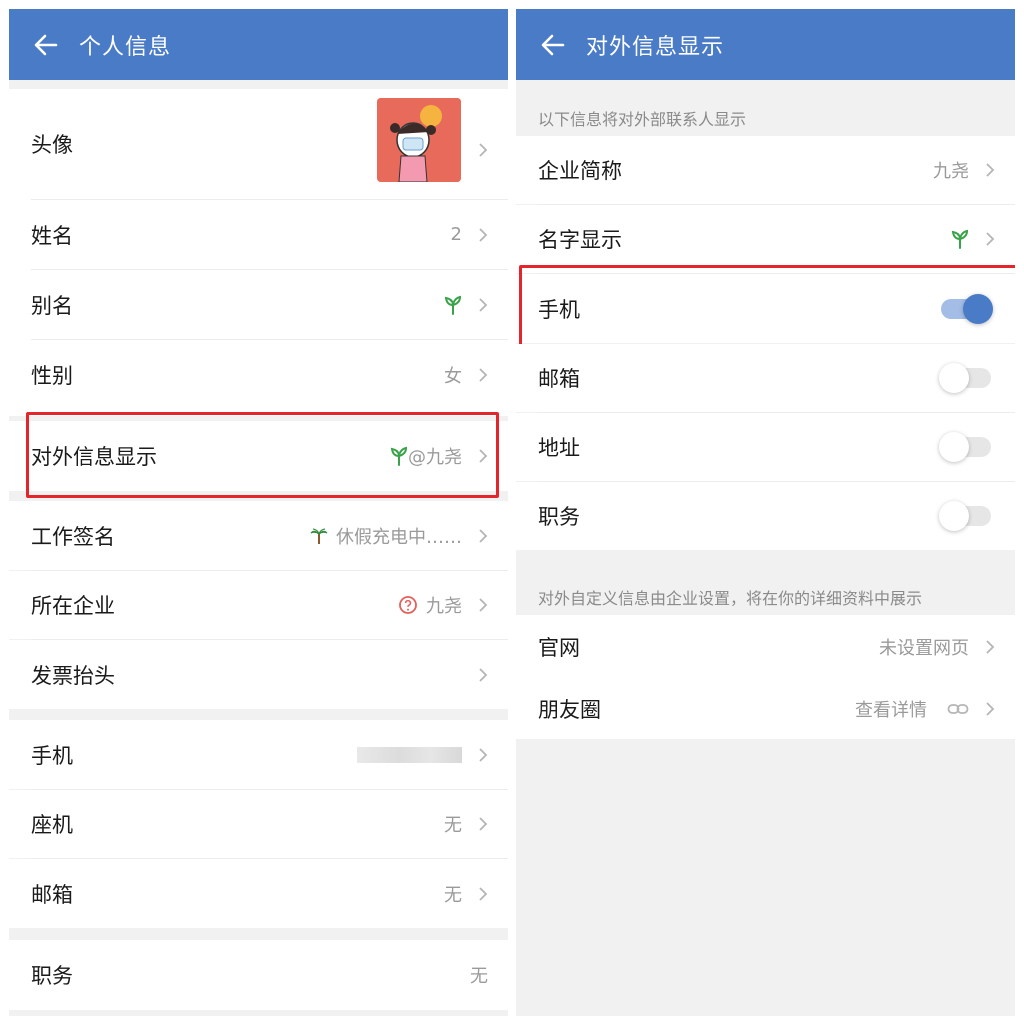 The width and height of the screenshot is (1024, 1024). I want to click on company-row: 所在企业 九尧, so click(258, 605).